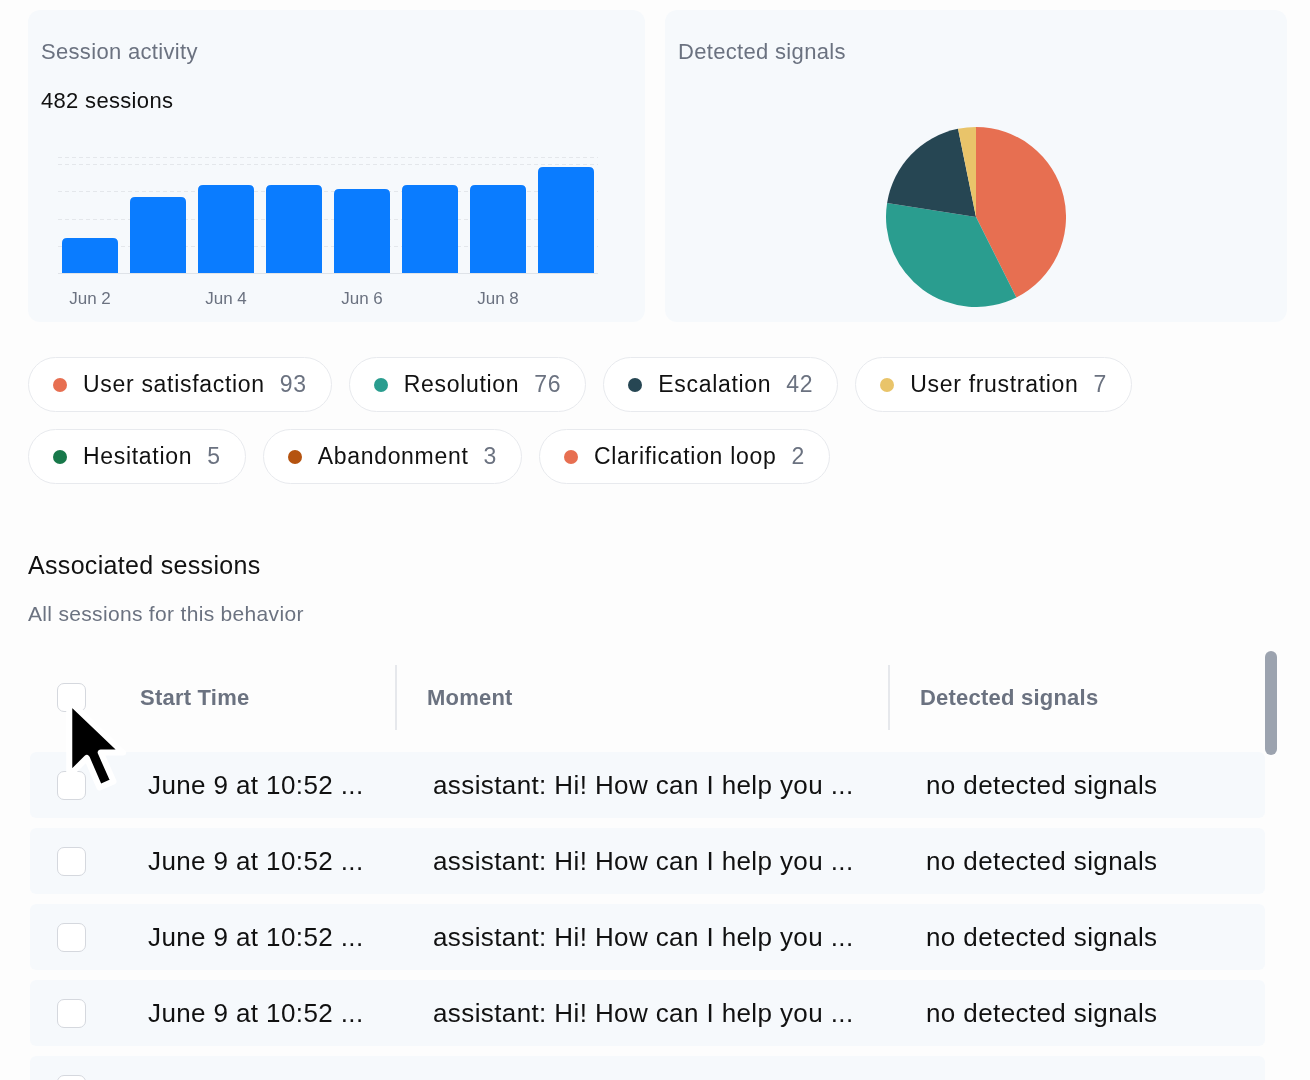 The width and height of the screenshot is (1310, 1080). I want to click on section-subtitle: All sessions for this behavior, so click(166, 614).